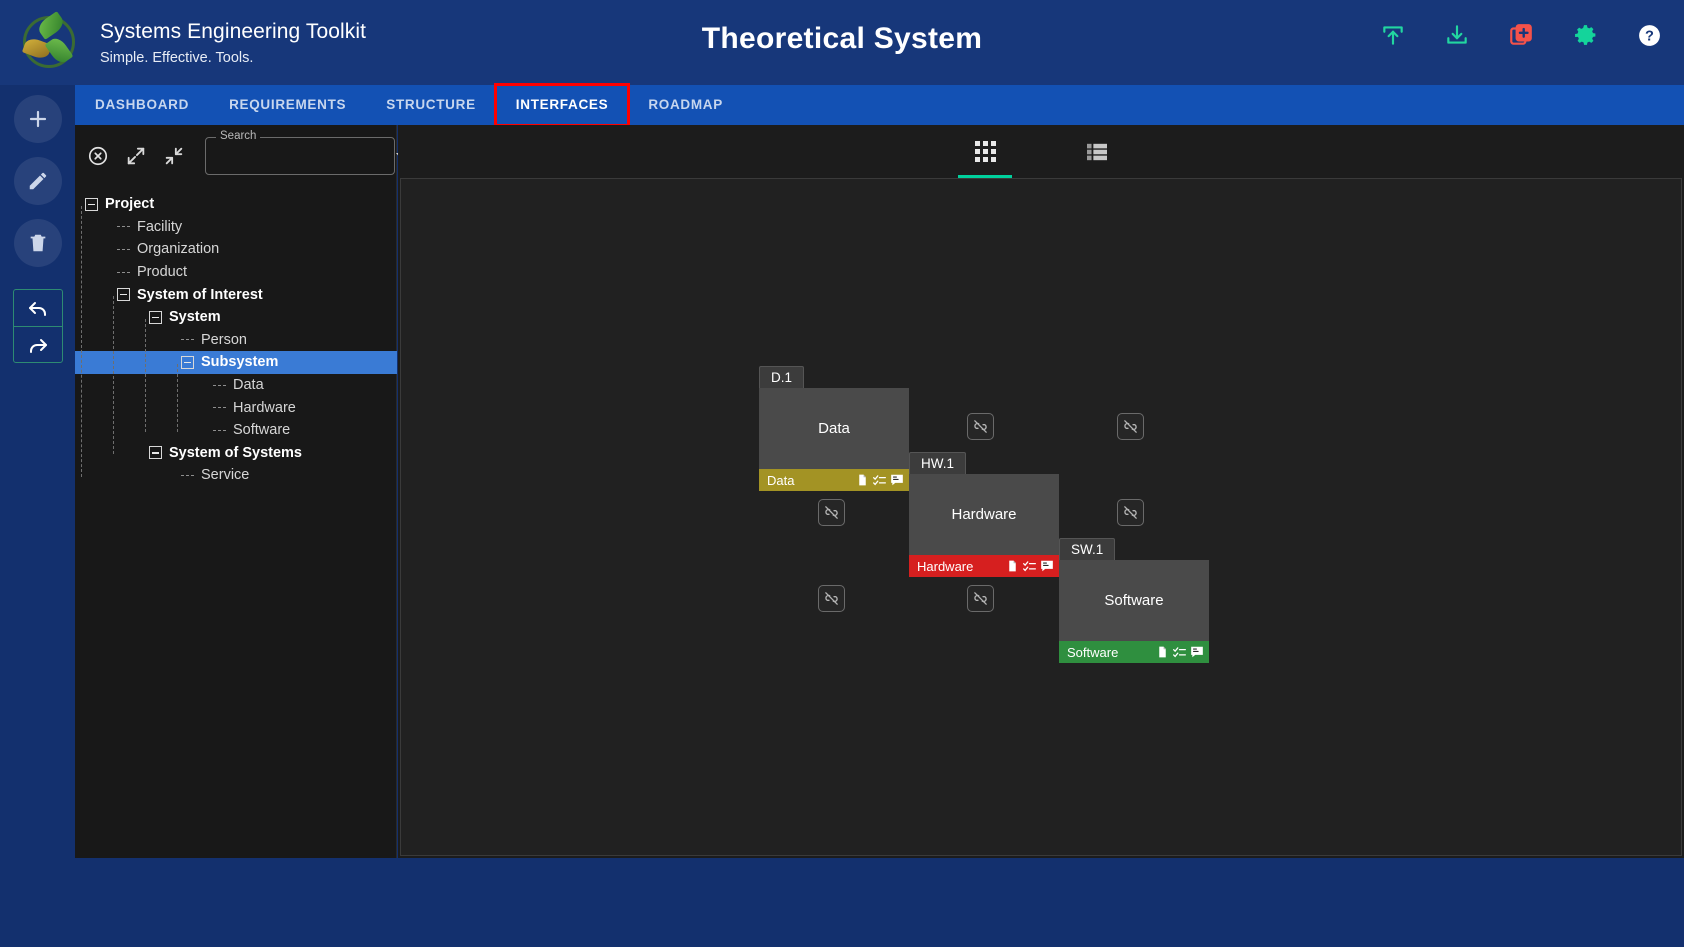  I want to click on settings-gear-icon, so click(1585, 35).